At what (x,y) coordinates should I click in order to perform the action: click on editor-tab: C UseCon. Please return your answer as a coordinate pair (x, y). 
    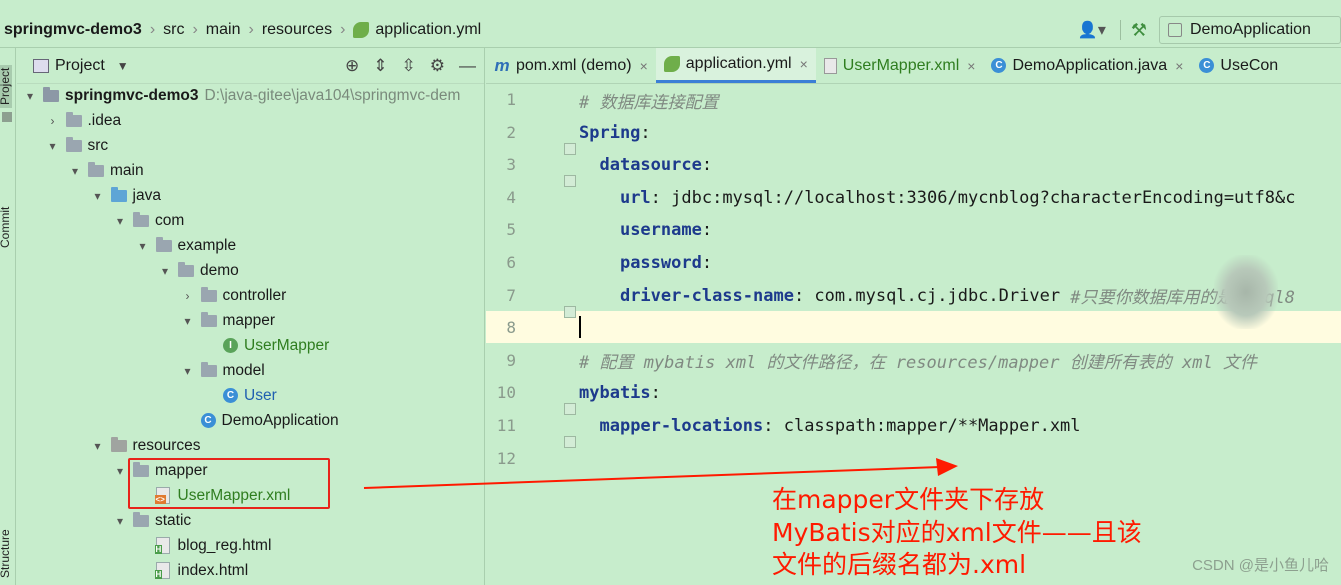
    Looking at the image, I should click on (1238, 65).